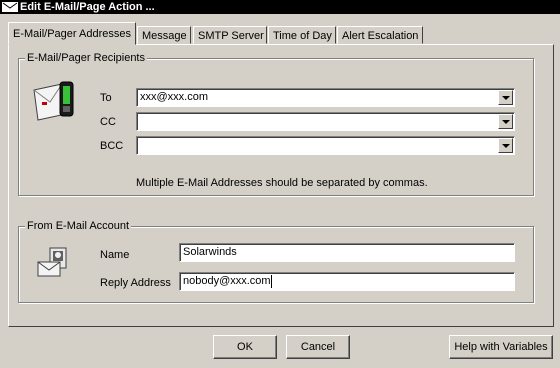 This screenshot has width=560, height=368. I want to click on cc-dropdown-icon, so click(505, 121).